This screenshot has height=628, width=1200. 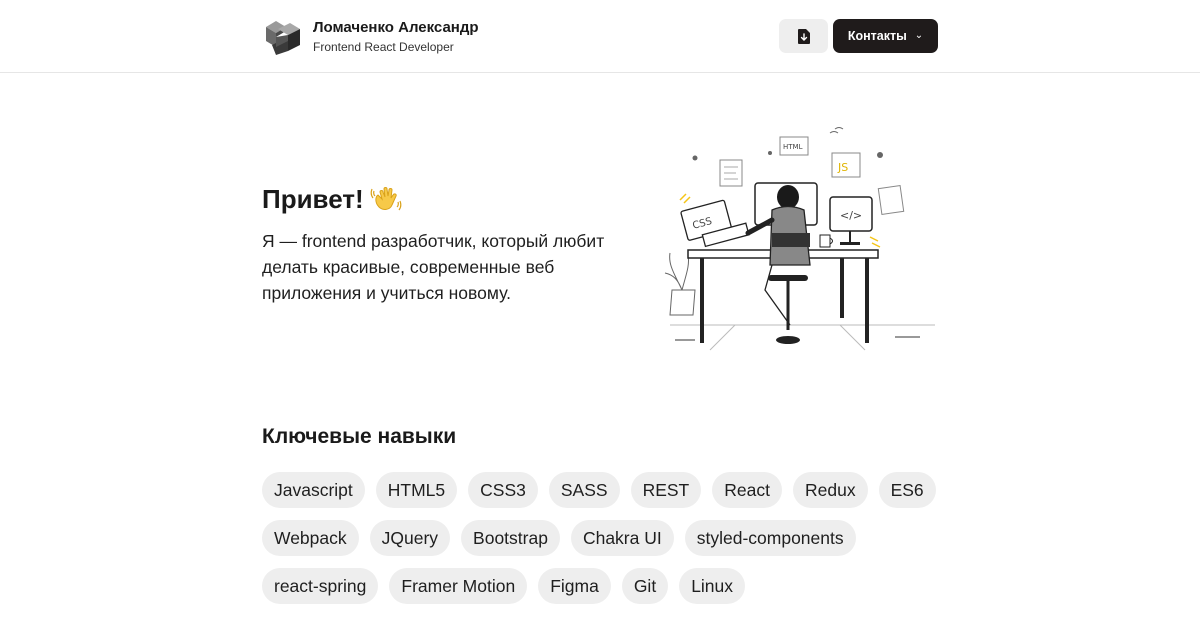 What do you see at coordinates (770, 538) in the screenshot?
I see `skill-tag: styled-components` at bounding box center [770, 538].